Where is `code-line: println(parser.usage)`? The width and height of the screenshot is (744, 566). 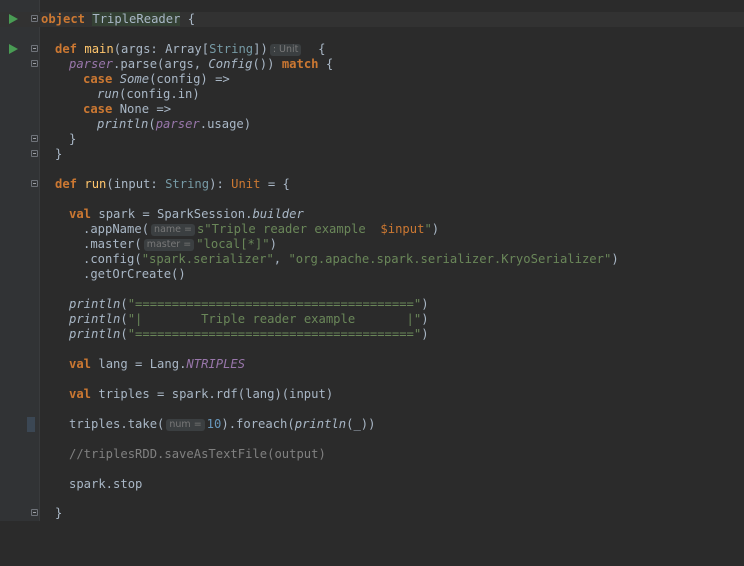 code-line: println(parser.usage) is located at coordinates (372, 124).